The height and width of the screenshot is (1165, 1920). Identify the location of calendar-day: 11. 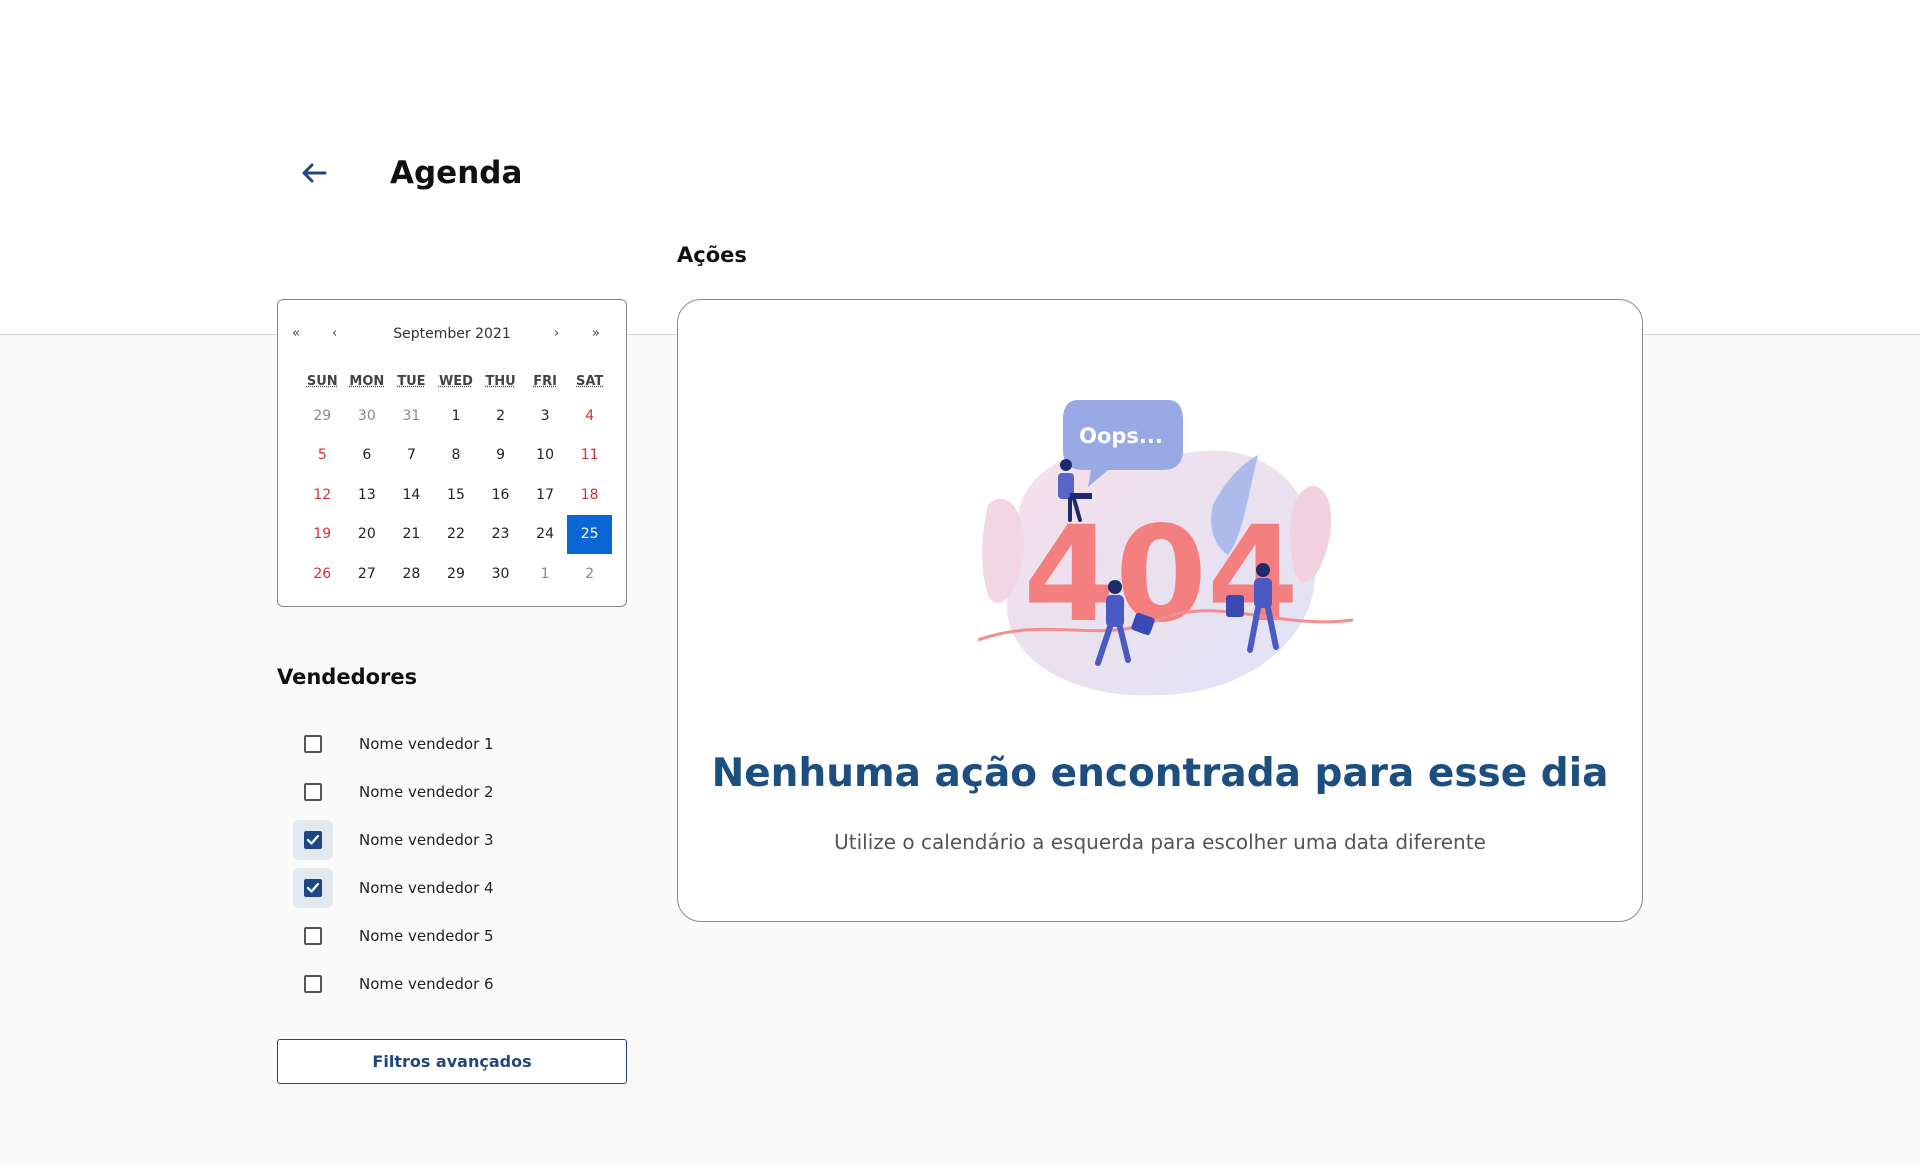
(589, 456).